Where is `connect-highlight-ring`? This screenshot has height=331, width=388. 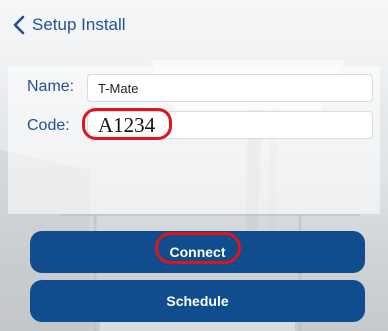
connect-highlight-ring is located at coordinates (198, 248).